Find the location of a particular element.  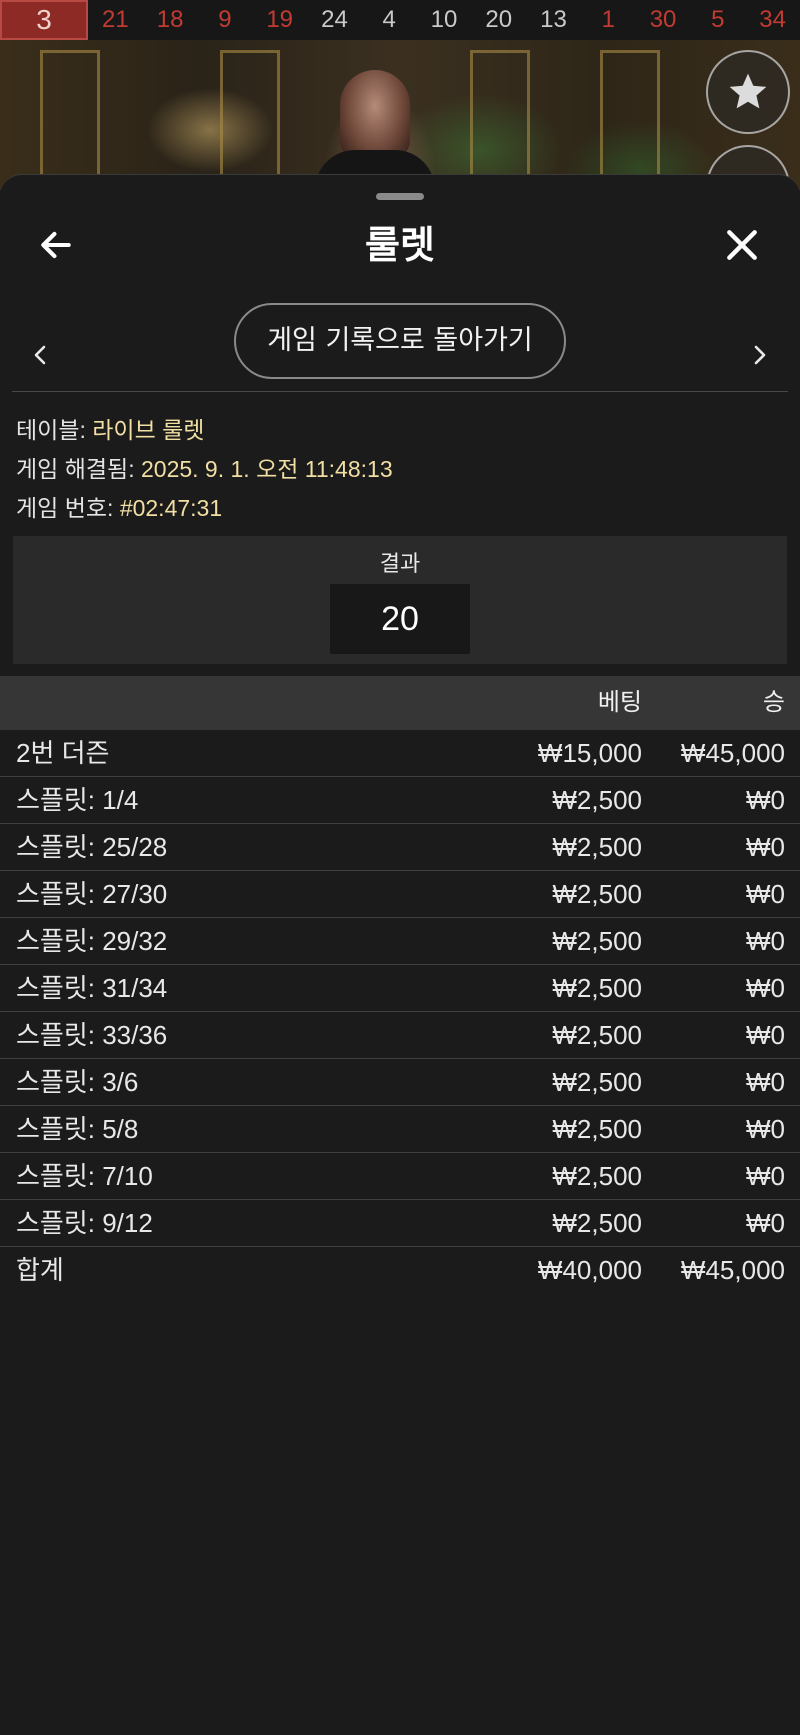

divider is located at coordinates (400, 391).